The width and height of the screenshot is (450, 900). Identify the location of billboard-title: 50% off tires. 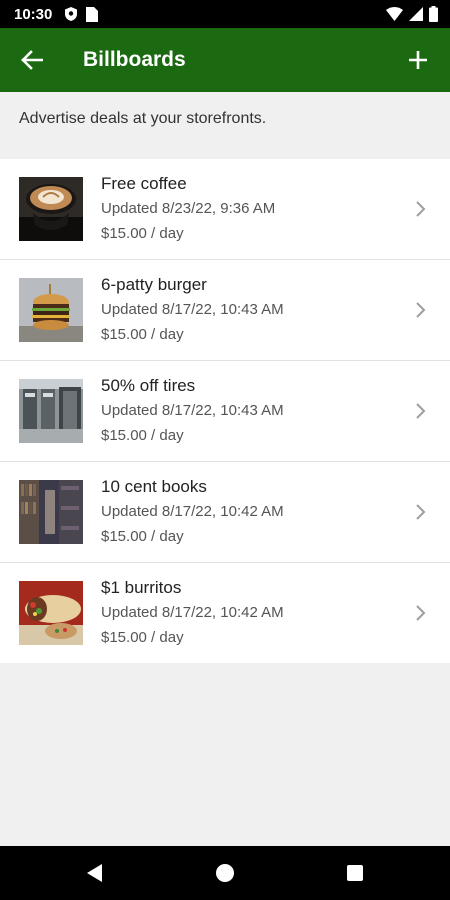
(148, 385).